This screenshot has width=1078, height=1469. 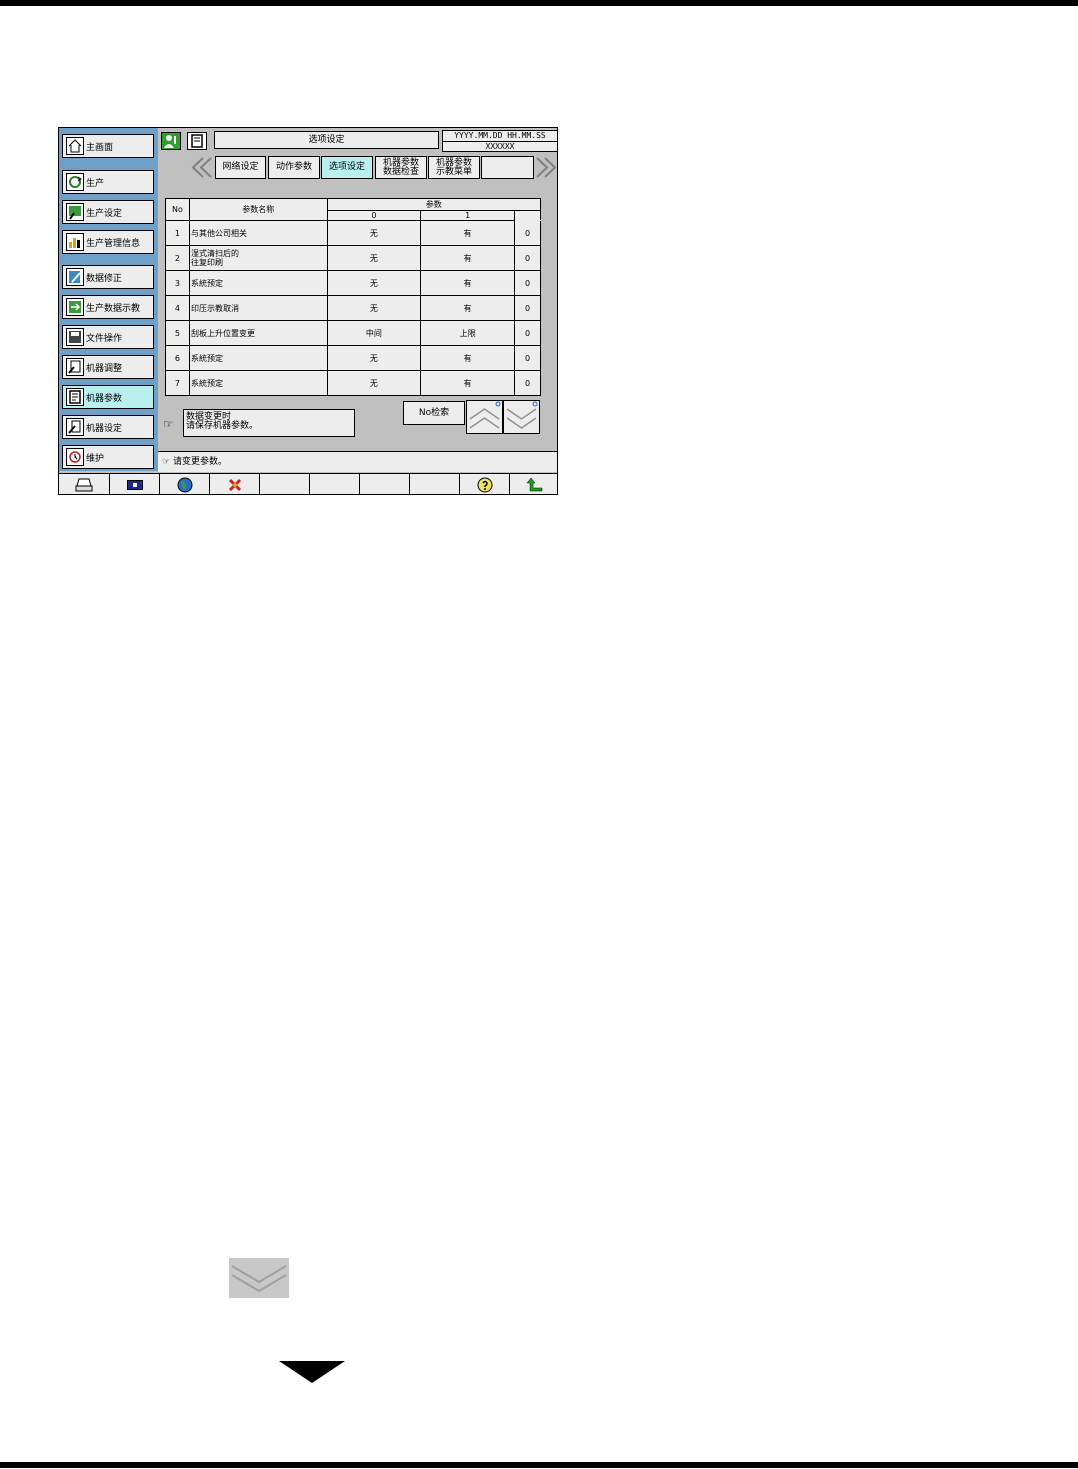 I want to click on screen-button, so click(x=134, y=484).